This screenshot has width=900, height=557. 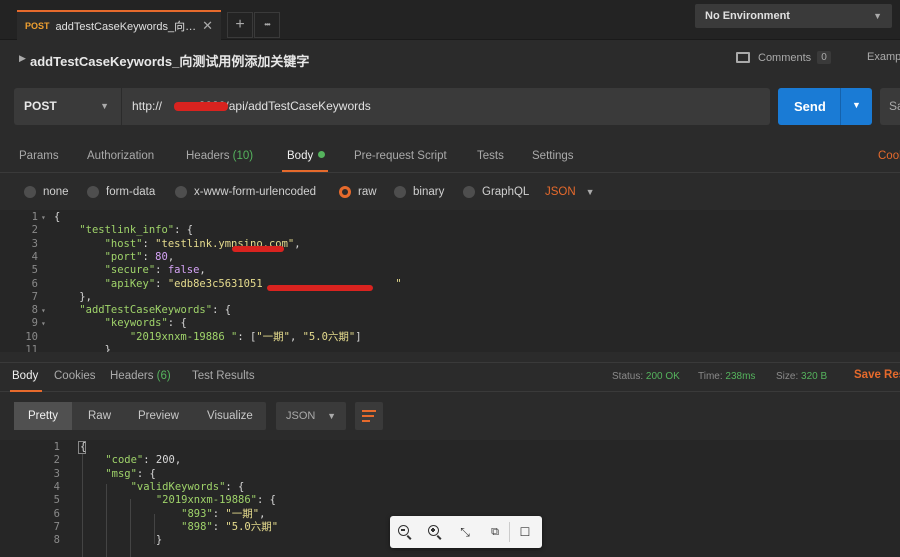 I want to click on code-text: "addTestCaseKeywords": {, so click(x=142, y=310).